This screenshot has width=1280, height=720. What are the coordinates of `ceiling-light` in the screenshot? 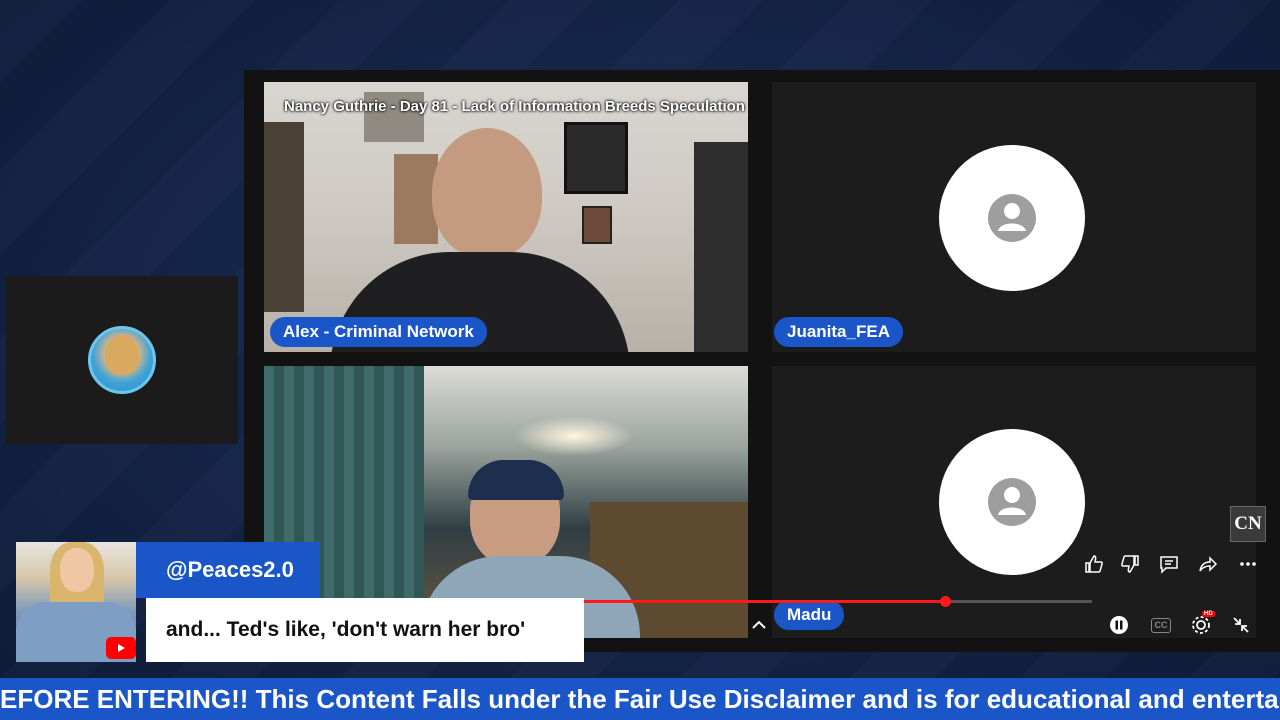 It's located at (574, 436).